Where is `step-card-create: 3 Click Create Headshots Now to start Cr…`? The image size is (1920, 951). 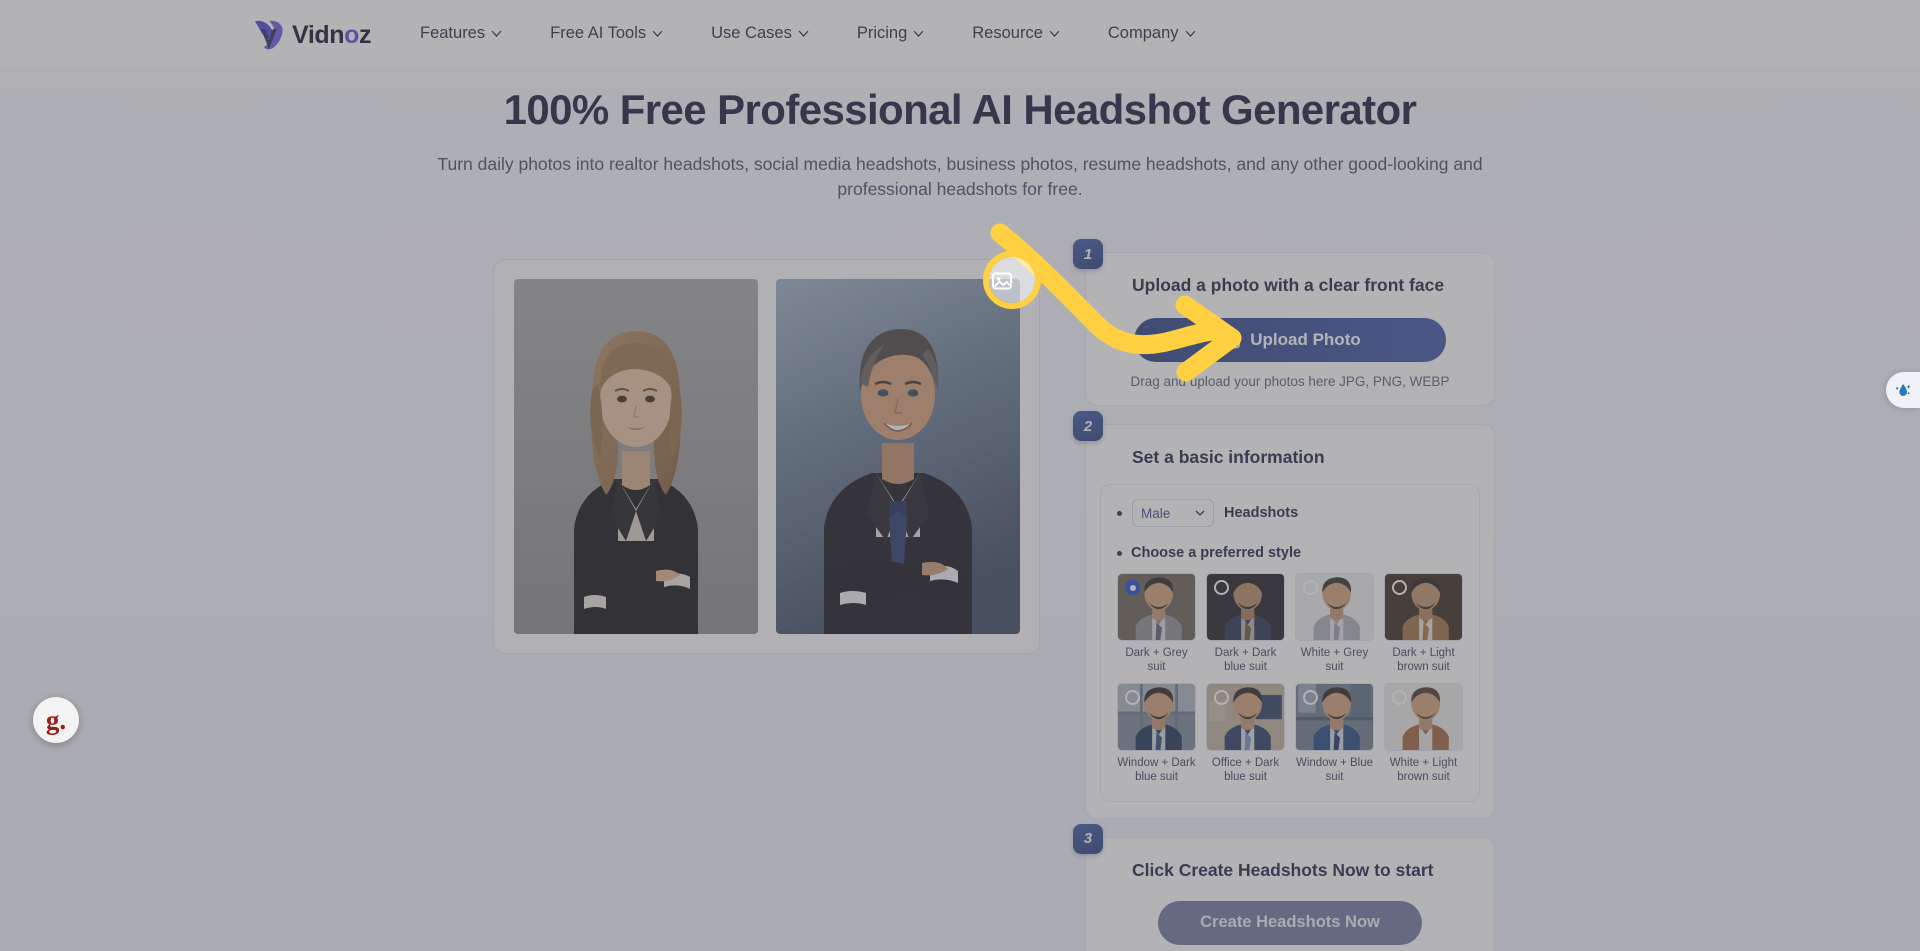 step-card-create: 3 Click Create Headshots Now to start Cr… is located at coordinates (1284, 887).